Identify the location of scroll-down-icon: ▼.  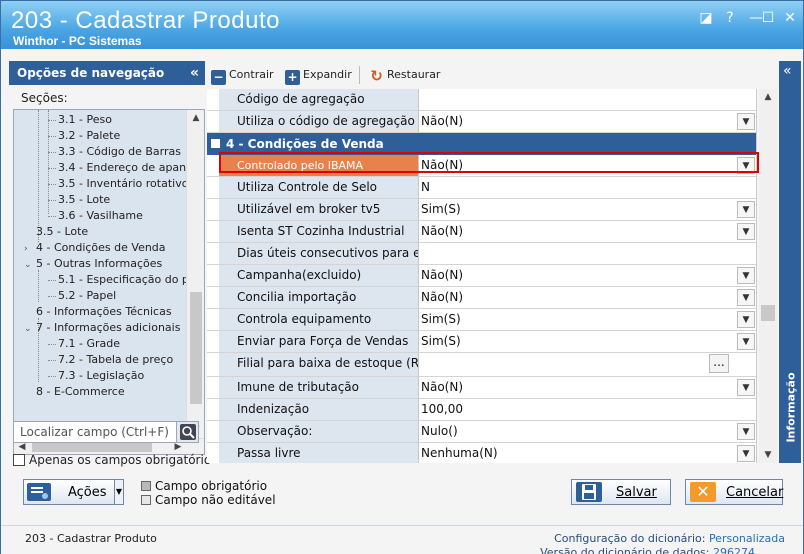
(768, 455).